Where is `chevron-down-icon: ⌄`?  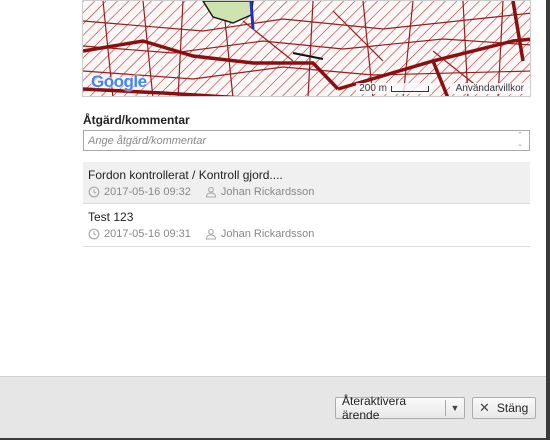
chevron-down-icon: ⌄ is located at coordinates (520, 144).